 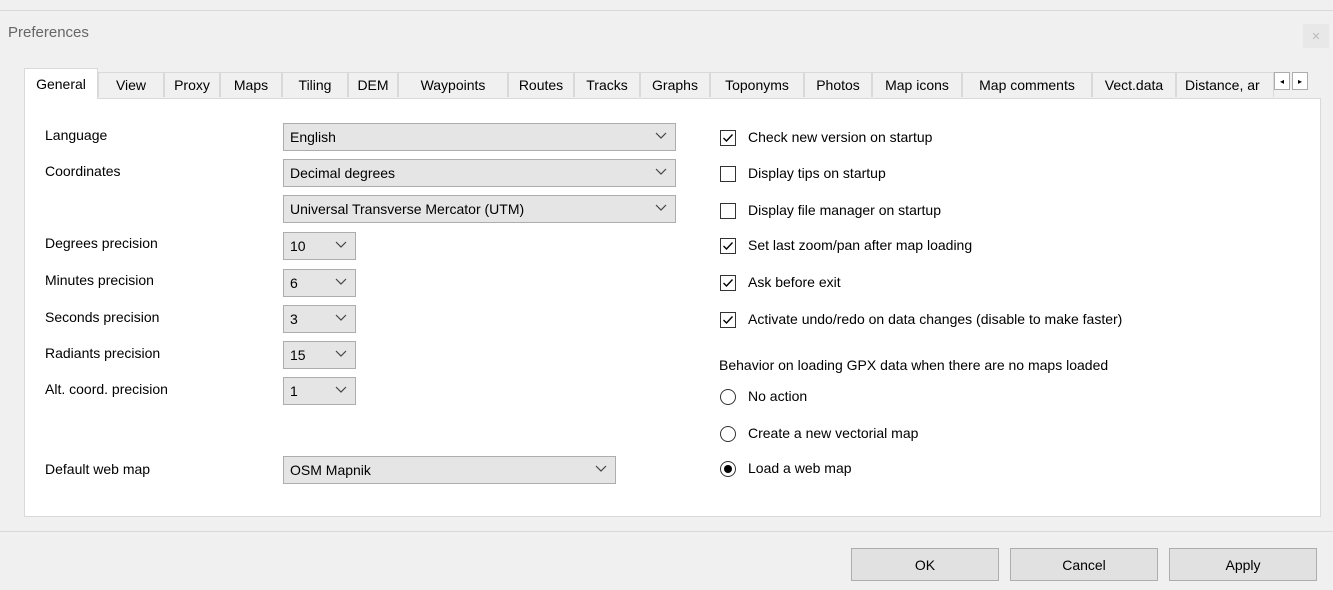 I want to click on tab-vect-data: Vect.data, so click(x=1134, y=84).